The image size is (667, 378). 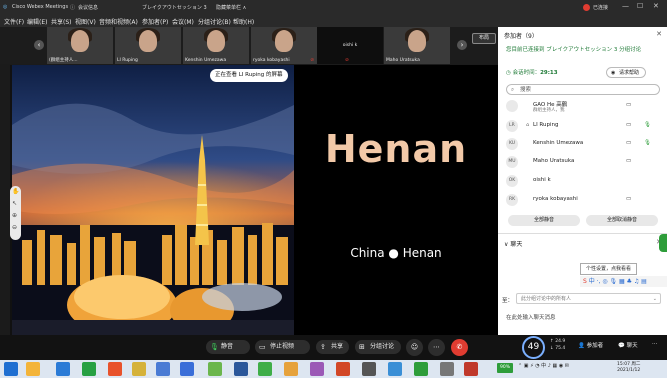 I want to click on strip-next-icon: ›, so click(x=462, y=45).